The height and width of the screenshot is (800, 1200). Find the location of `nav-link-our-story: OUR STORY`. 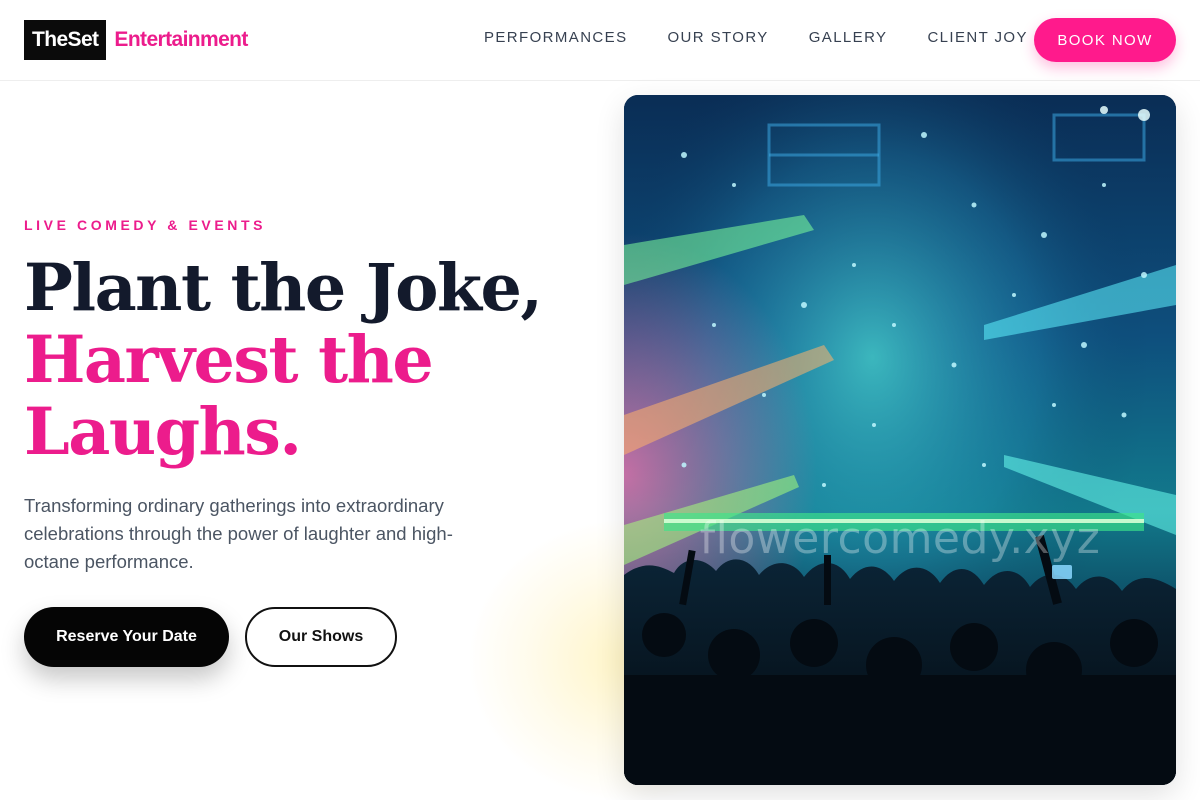

nav-link-our-story: OUR STORY is located at coordinates (717, 37).